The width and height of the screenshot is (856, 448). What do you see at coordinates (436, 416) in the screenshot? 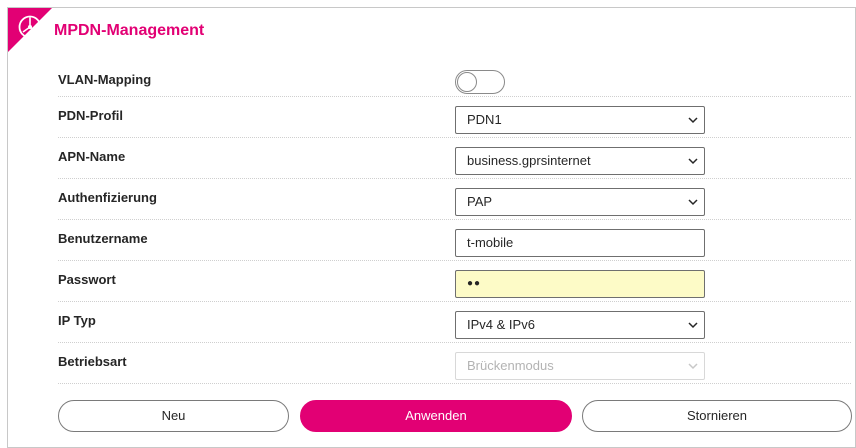
I see `anwenden-button: Anwenden` at bounding box center [436, 416].